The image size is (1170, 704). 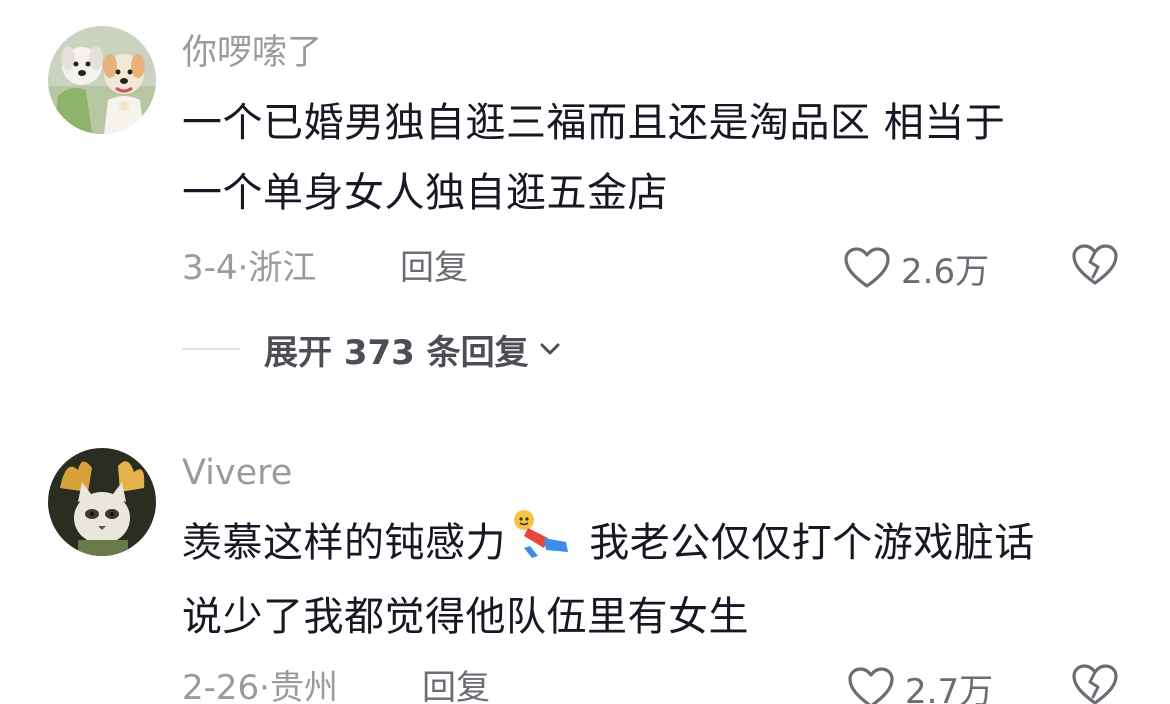 What do you see at coordinates (541, 534) in the screenshot?
I see `emoji-icon` at bounding box center [541, 534].